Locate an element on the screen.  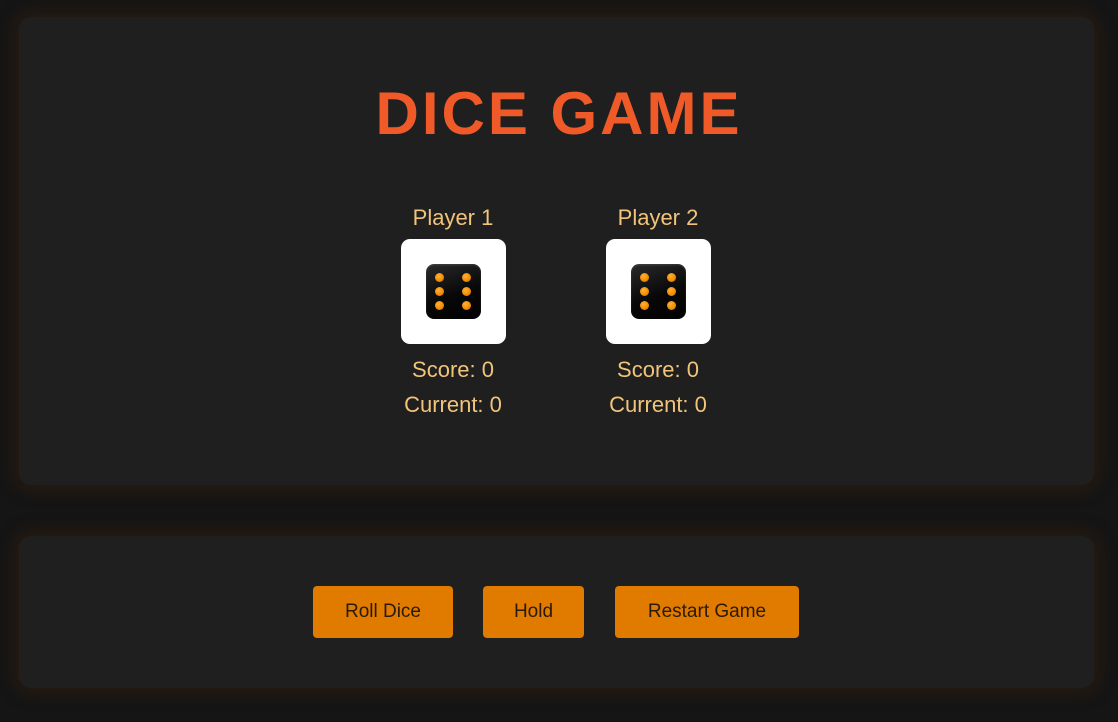
player-1-die-card is located at coordinates (453, 291).